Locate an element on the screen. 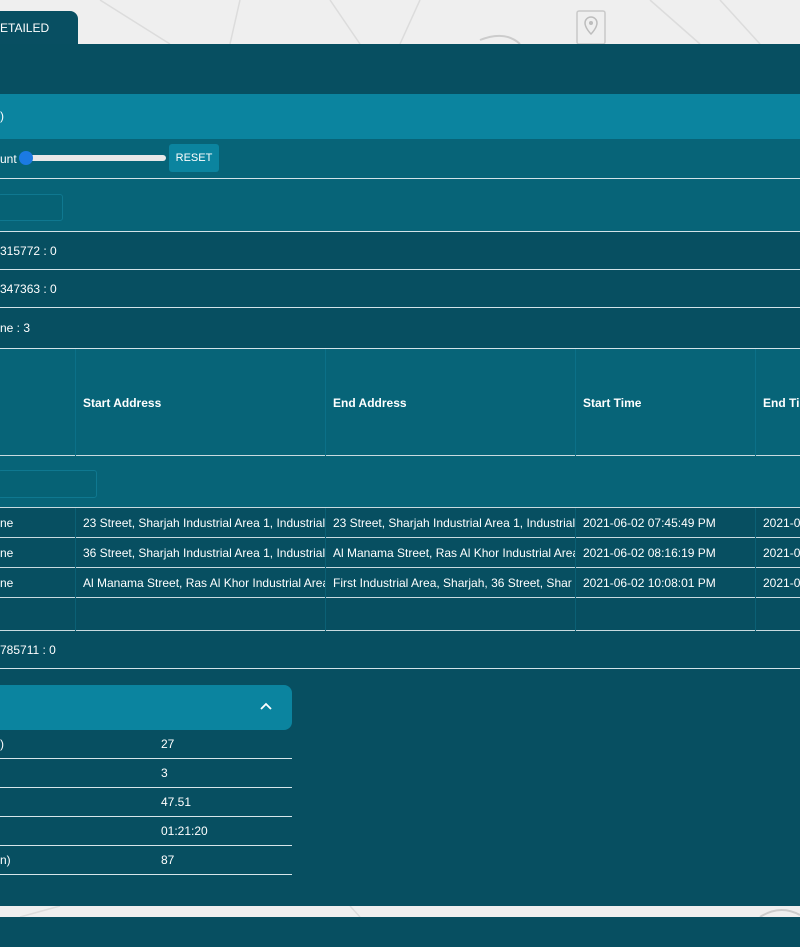  info-text: 347363 : 0 is located at coordinates (28, 289).